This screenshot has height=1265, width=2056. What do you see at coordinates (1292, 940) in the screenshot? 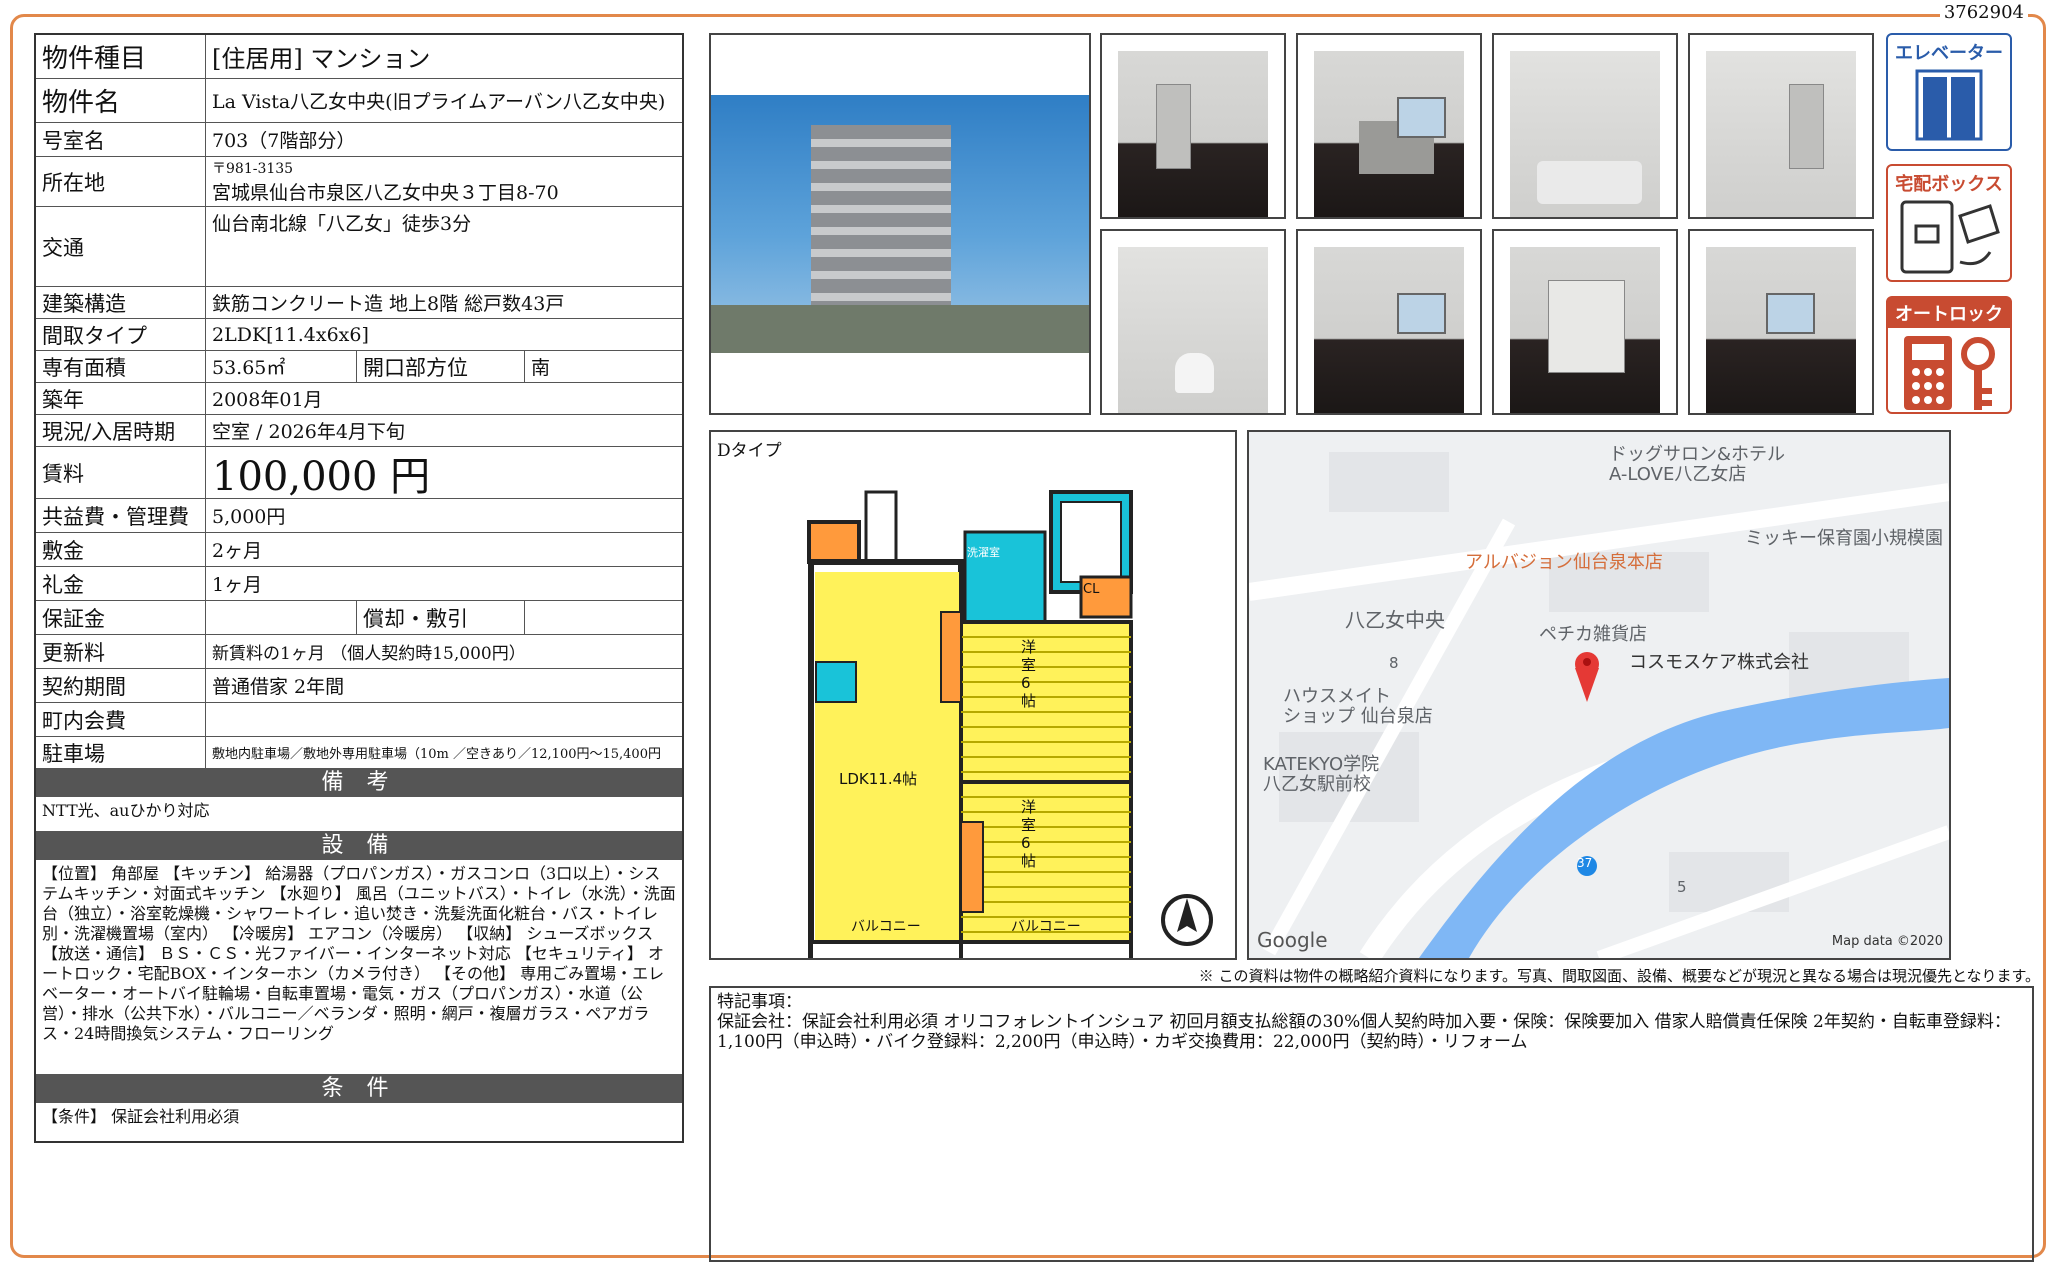
I see `google-logo: Google` at bounding box center [1292, 940].